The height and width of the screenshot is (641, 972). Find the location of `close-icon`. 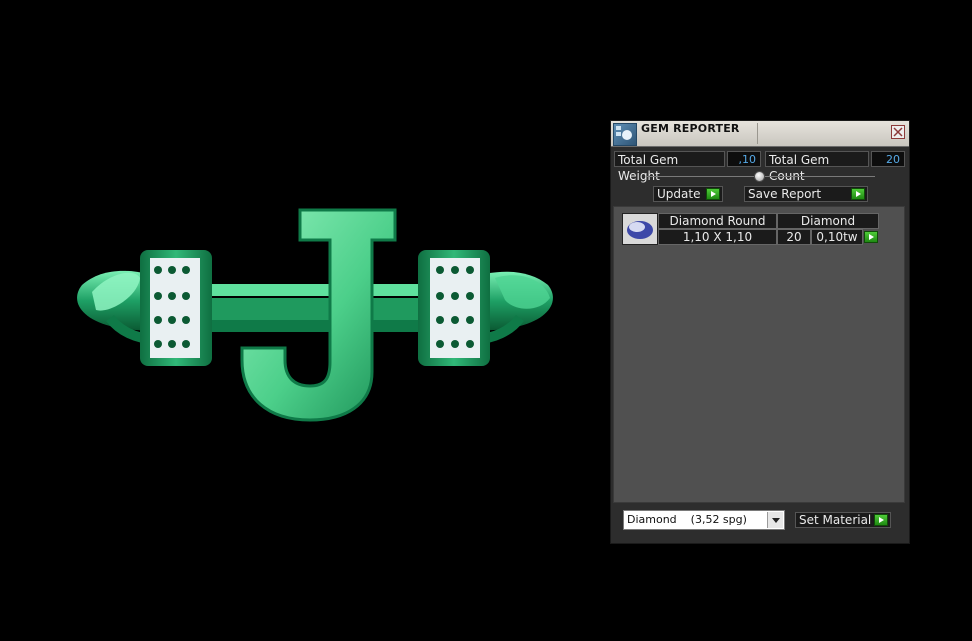

close-icon is located at coordinates (898, 132).